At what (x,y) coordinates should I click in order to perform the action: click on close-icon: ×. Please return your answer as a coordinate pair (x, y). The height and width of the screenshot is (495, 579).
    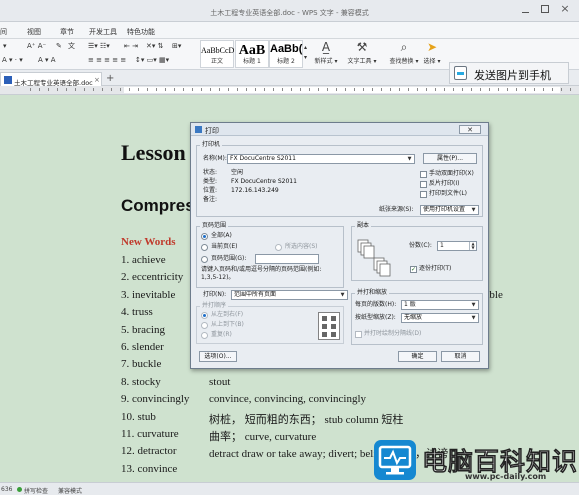
    Looking at the image, I should click on (565, 9).